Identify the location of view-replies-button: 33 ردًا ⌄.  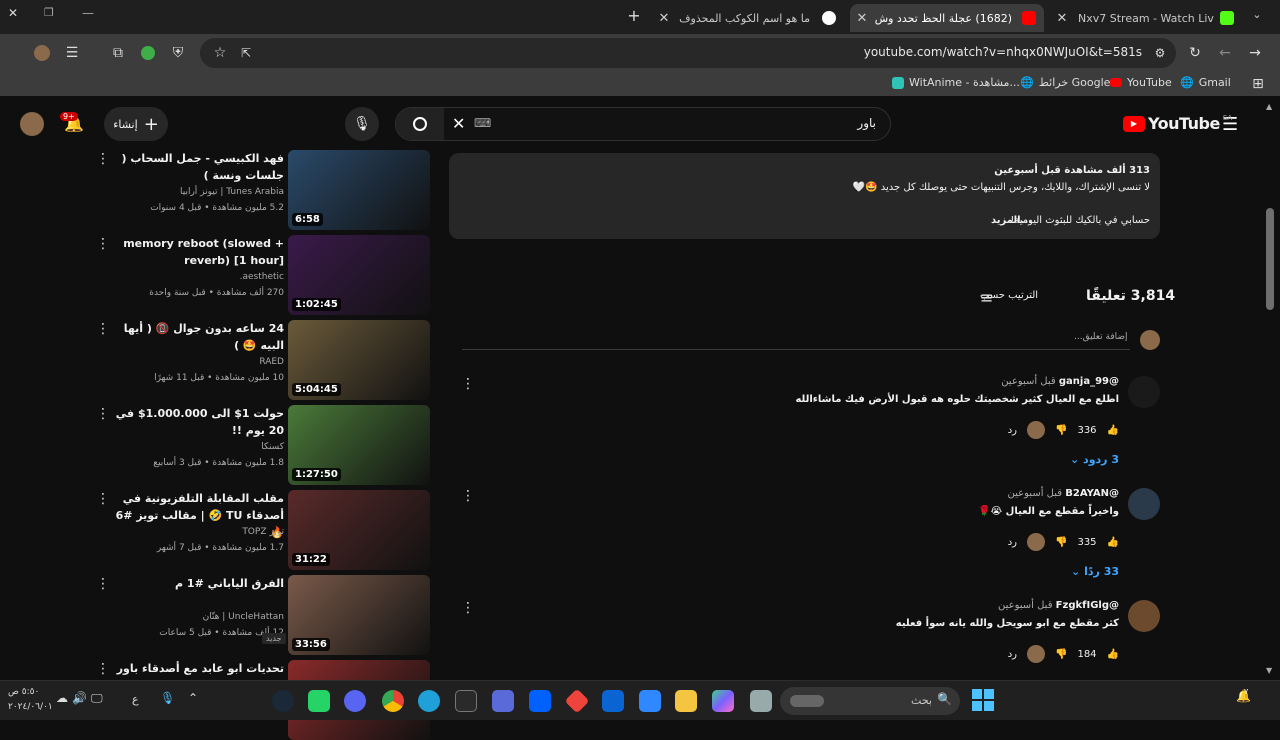
(1095, 571).